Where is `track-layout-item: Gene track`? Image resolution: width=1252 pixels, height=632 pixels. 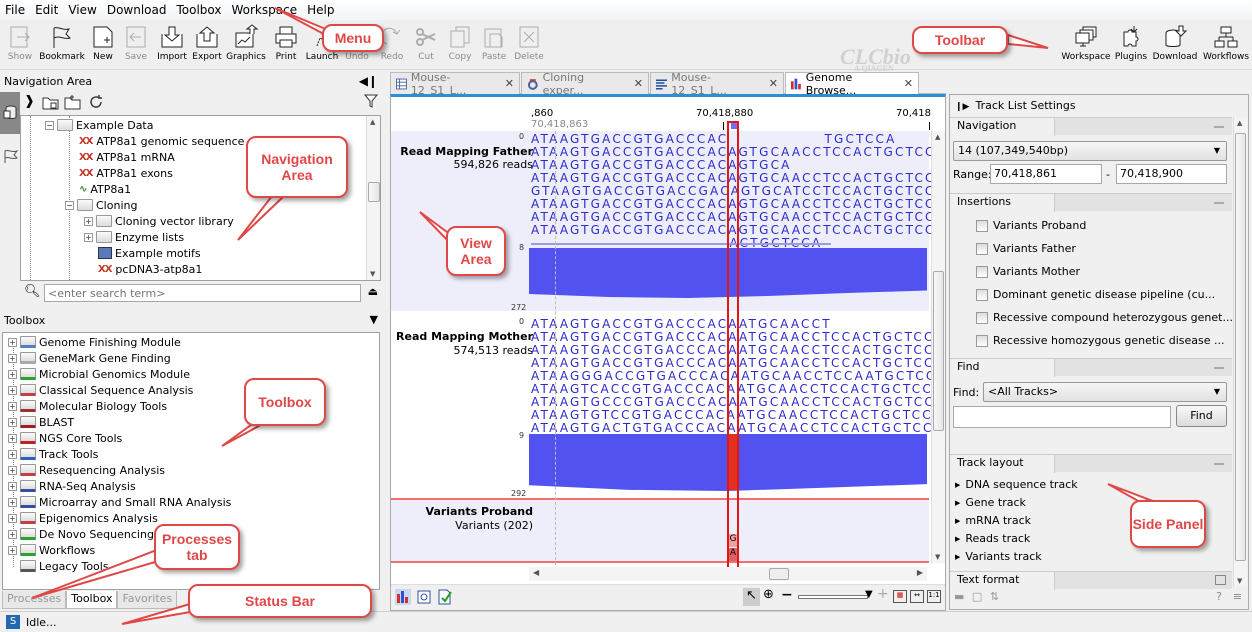
track-layout-item: Gene track is located at coordinates (990, 502).